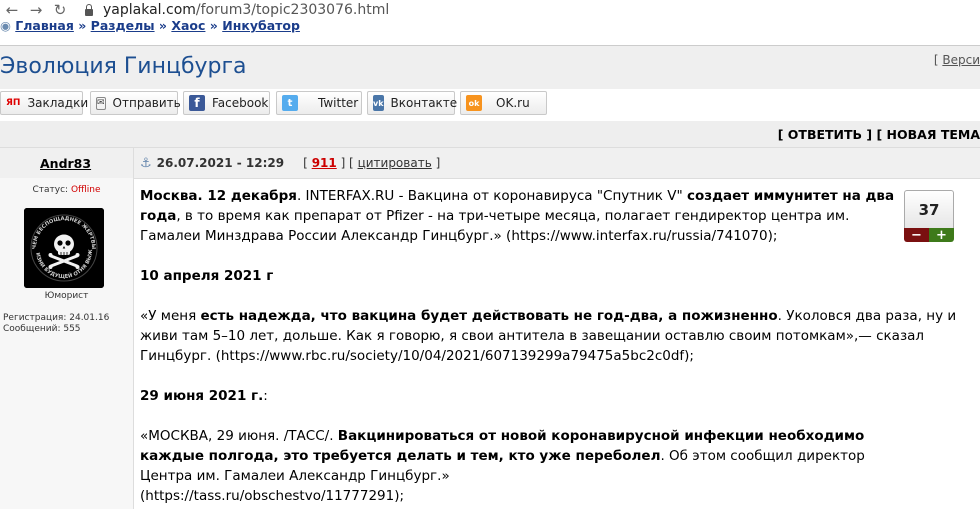 The height and width of the screenshot is (509, 980). Describe the element at coordinates (933, 134) in the screenshot. I see `new-topic-link: НОВАЯ ТЕМА` at that location.